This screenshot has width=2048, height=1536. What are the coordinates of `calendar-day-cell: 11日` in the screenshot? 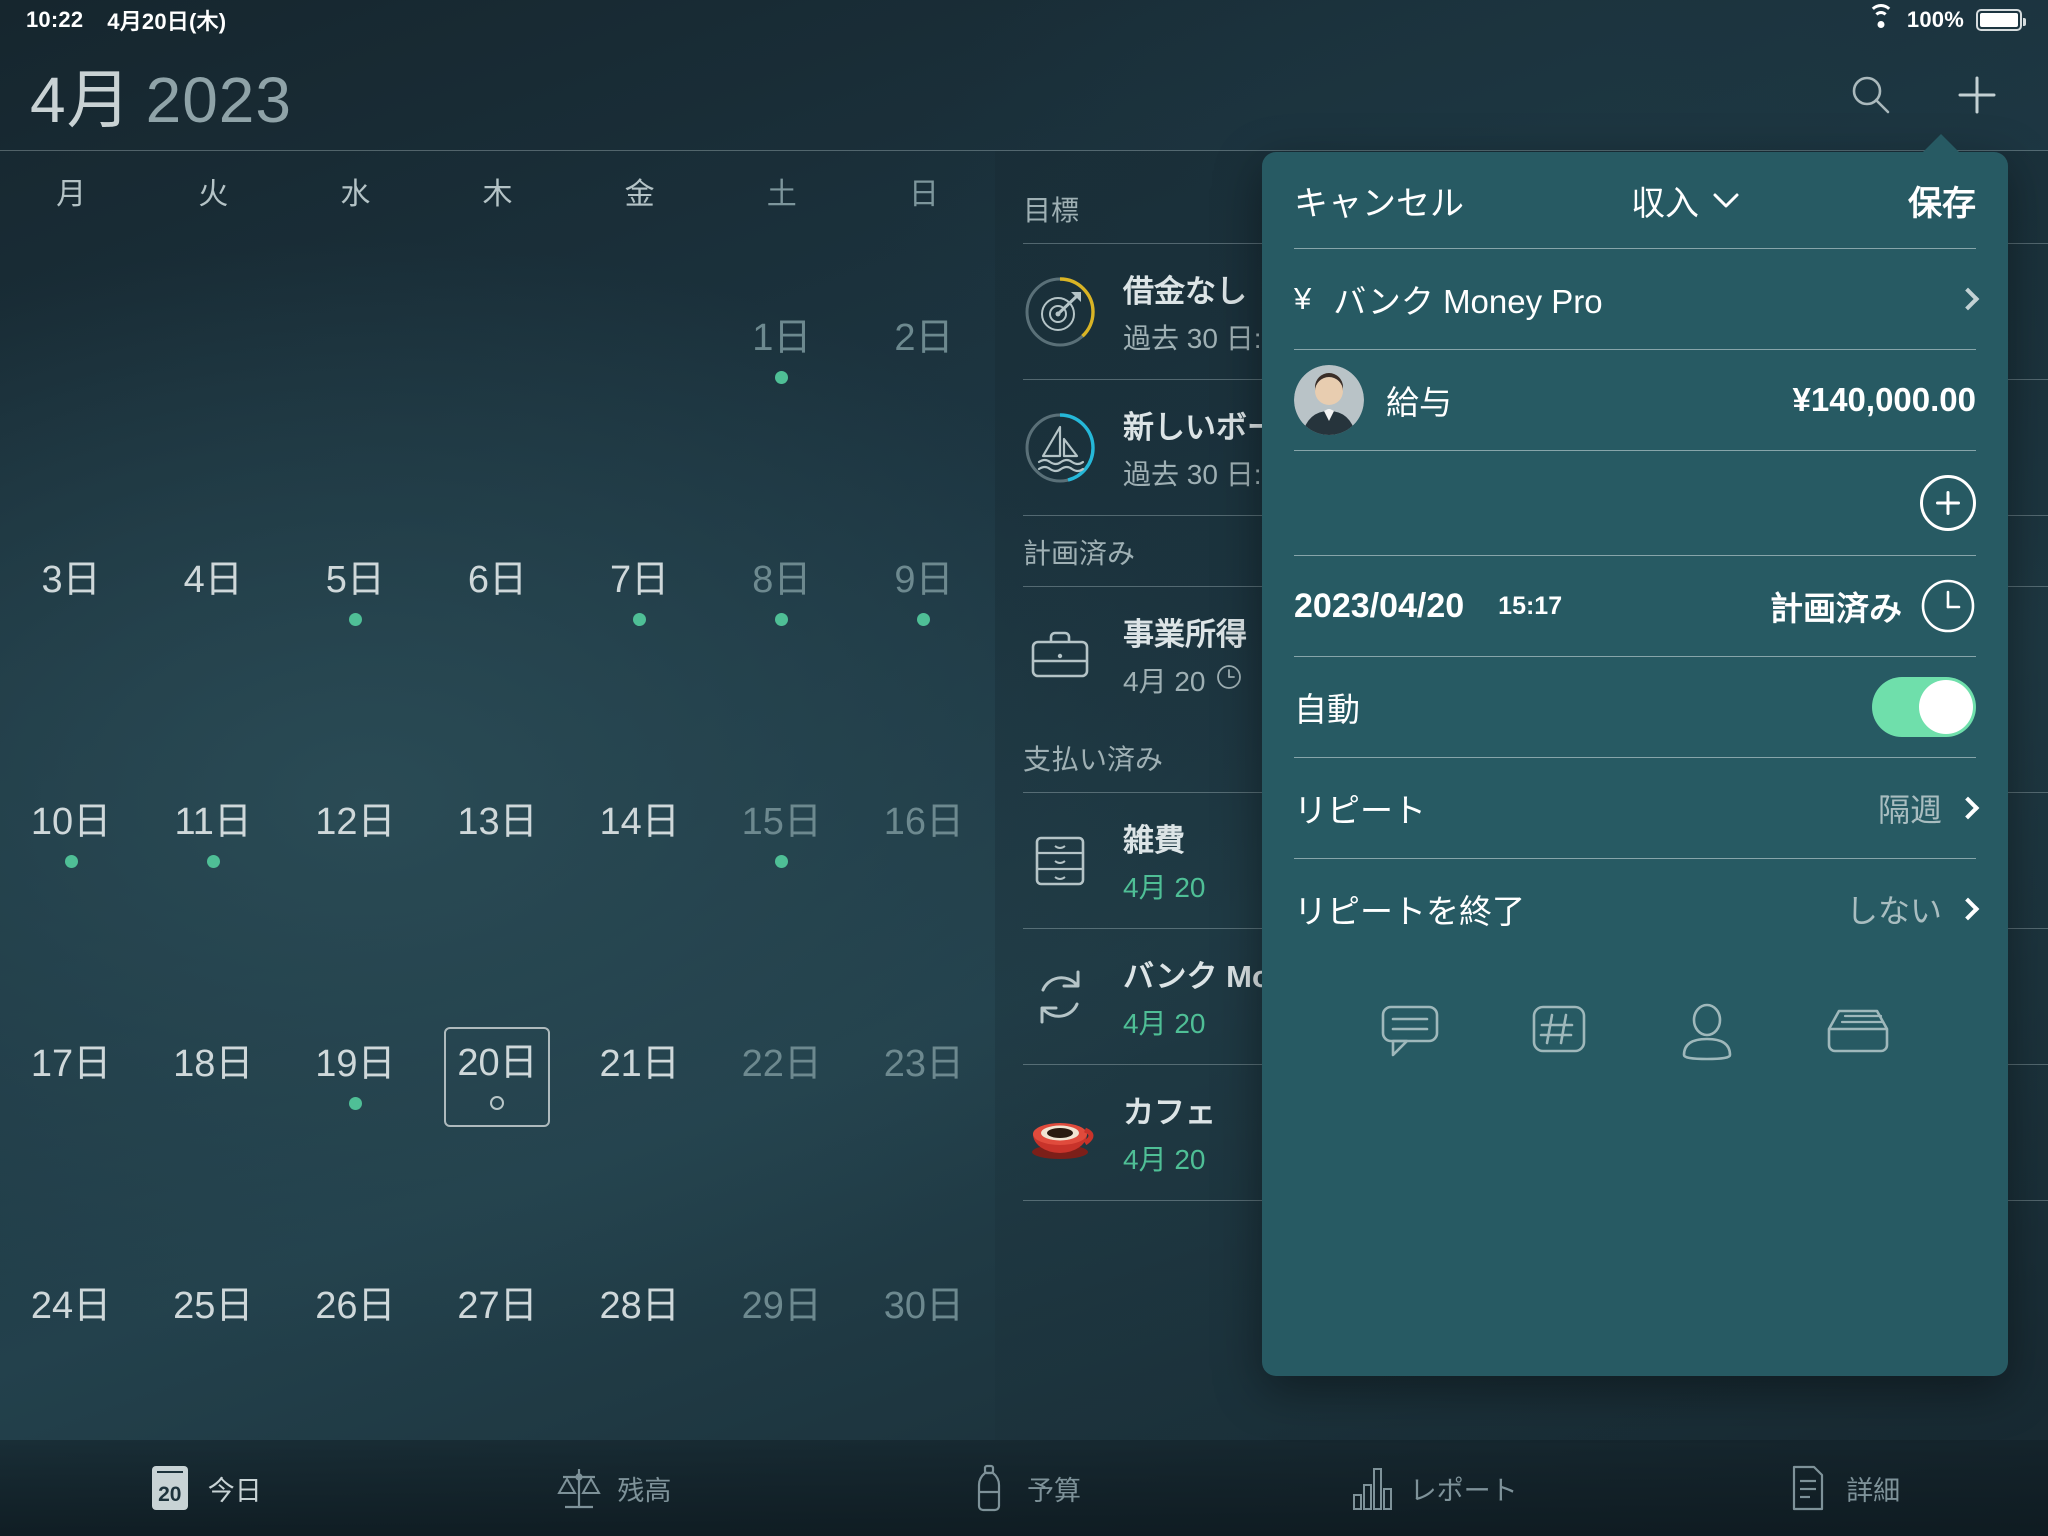 It's located at (213, 836).